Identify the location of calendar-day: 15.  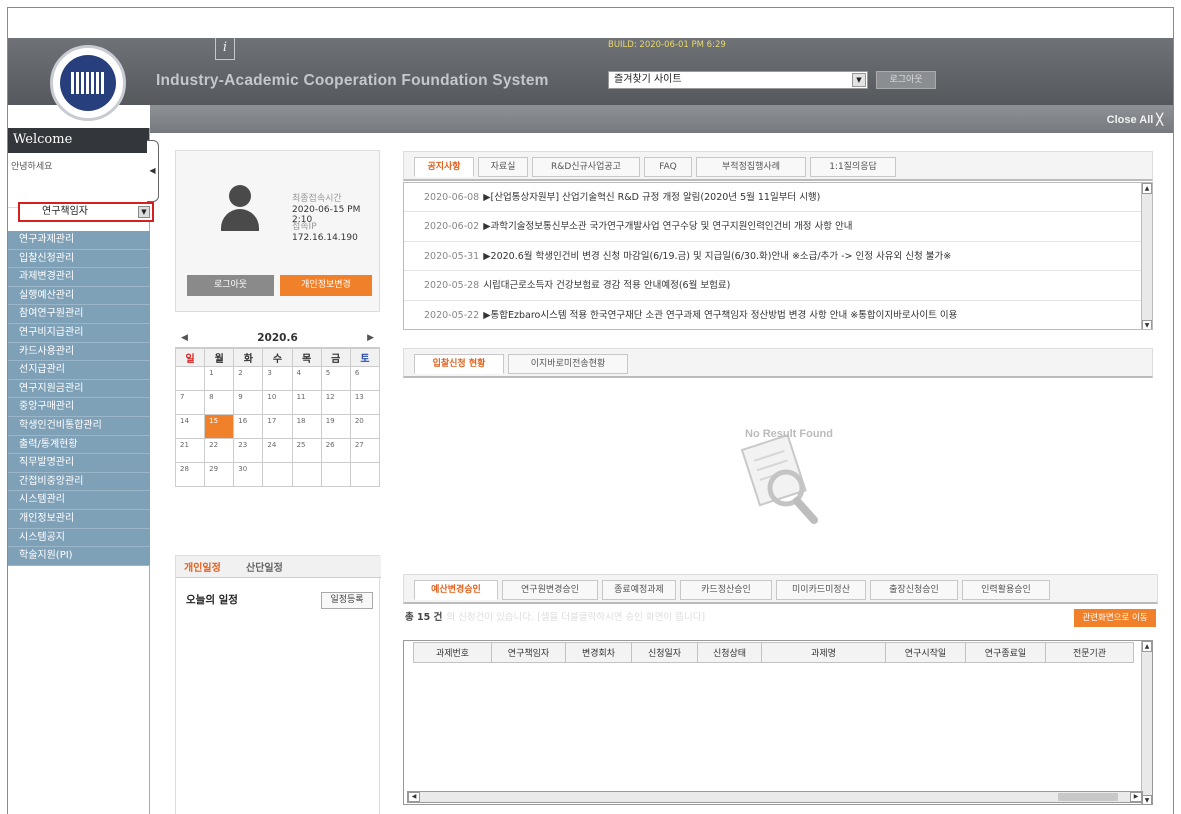
(219, 426).